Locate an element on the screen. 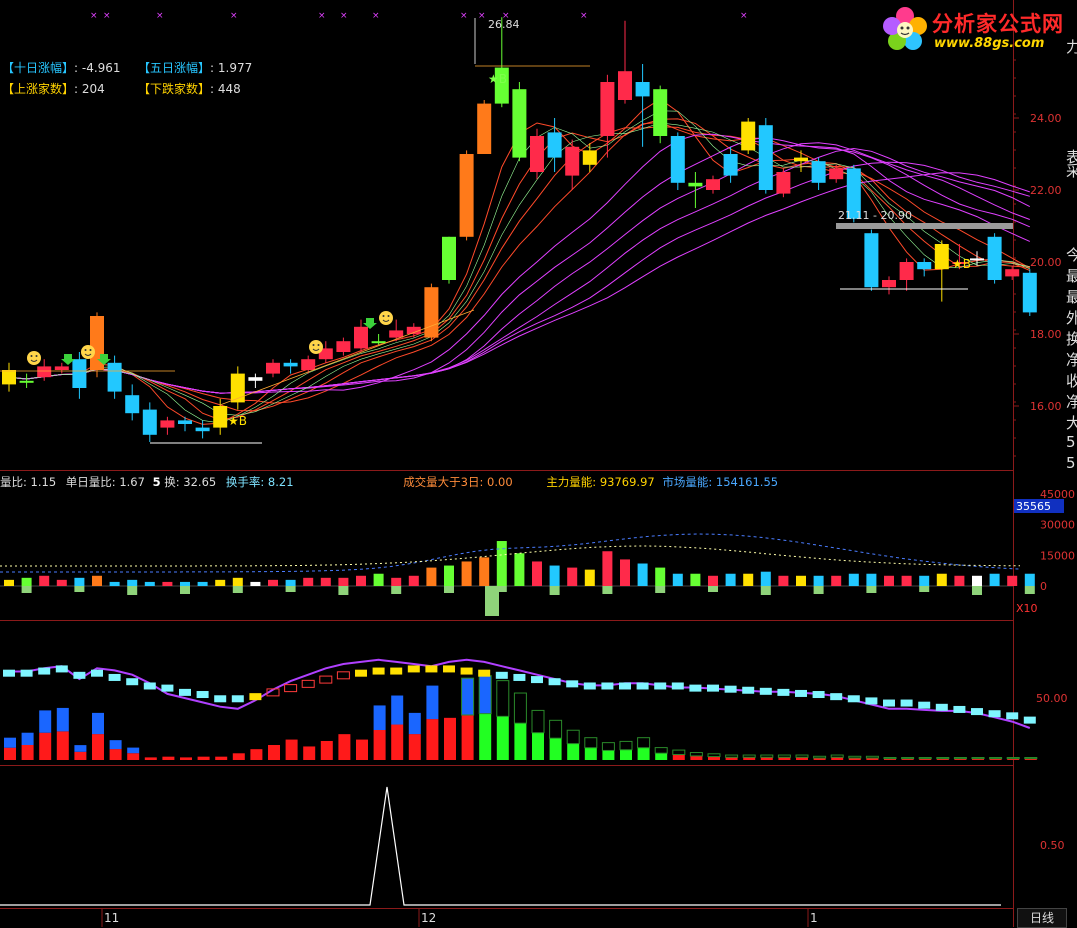  volume-bars is located at coordinates (517, 574).